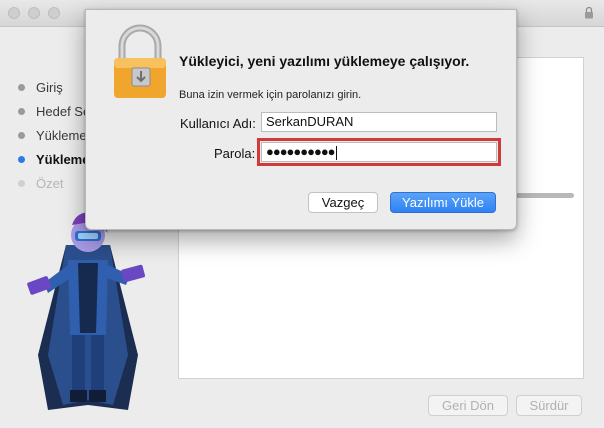 The image size is (604, 428). I want to click on progress-bar, so click(545, 195).